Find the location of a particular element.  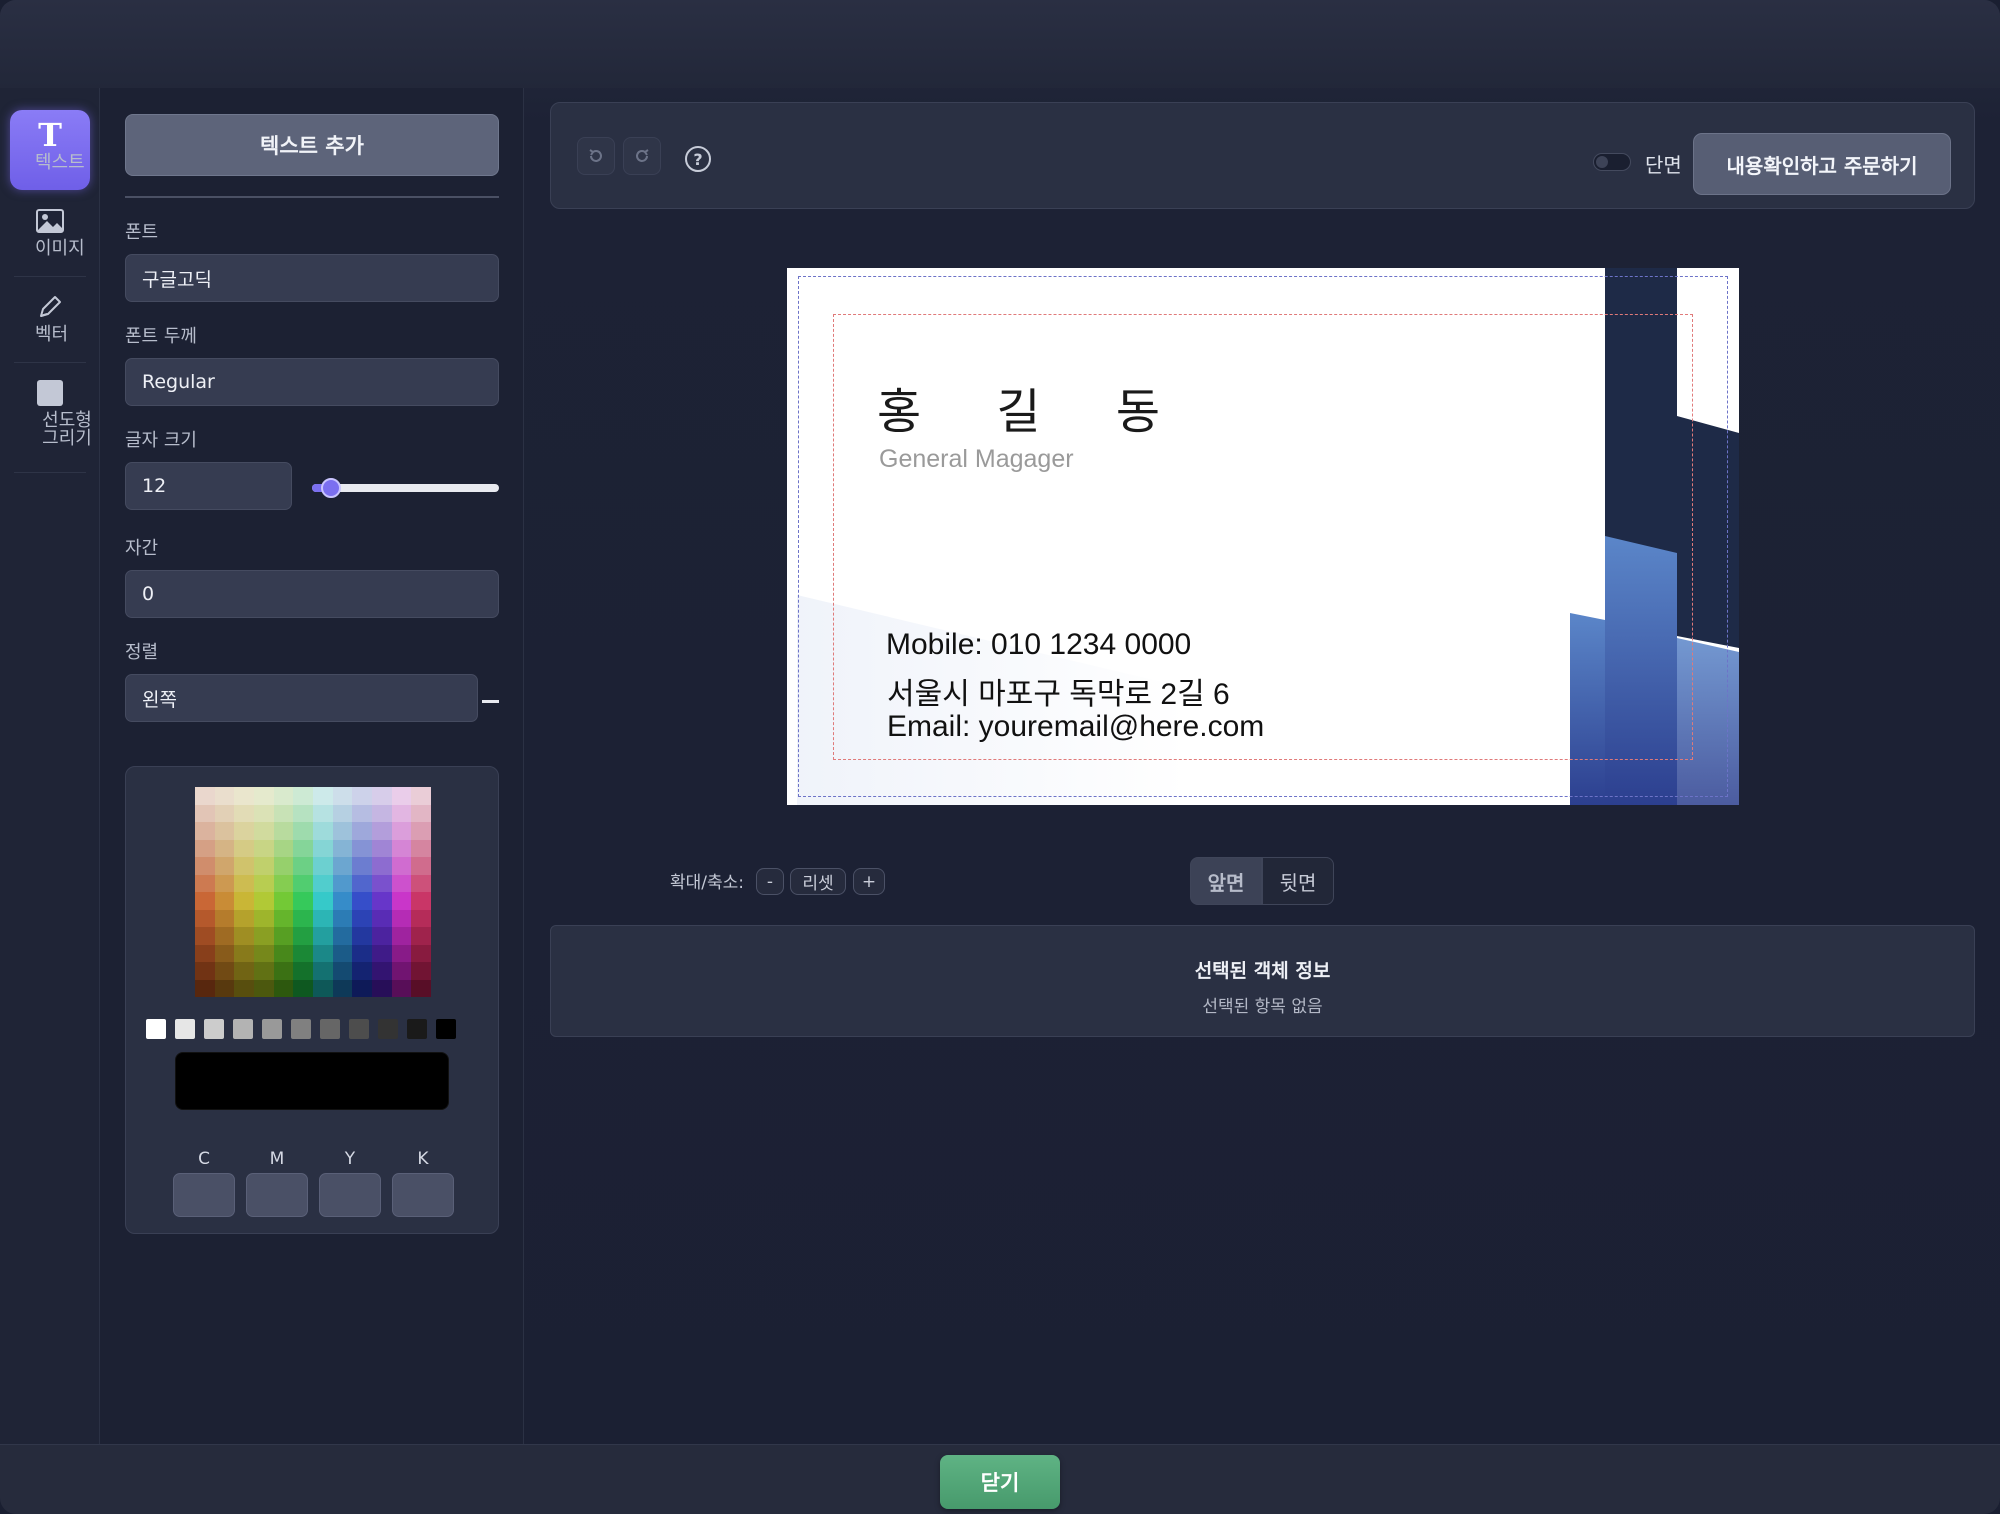

card-address-text: 서울시 마포구 독막로 2길 6 is located at coordinates (1058, 691).